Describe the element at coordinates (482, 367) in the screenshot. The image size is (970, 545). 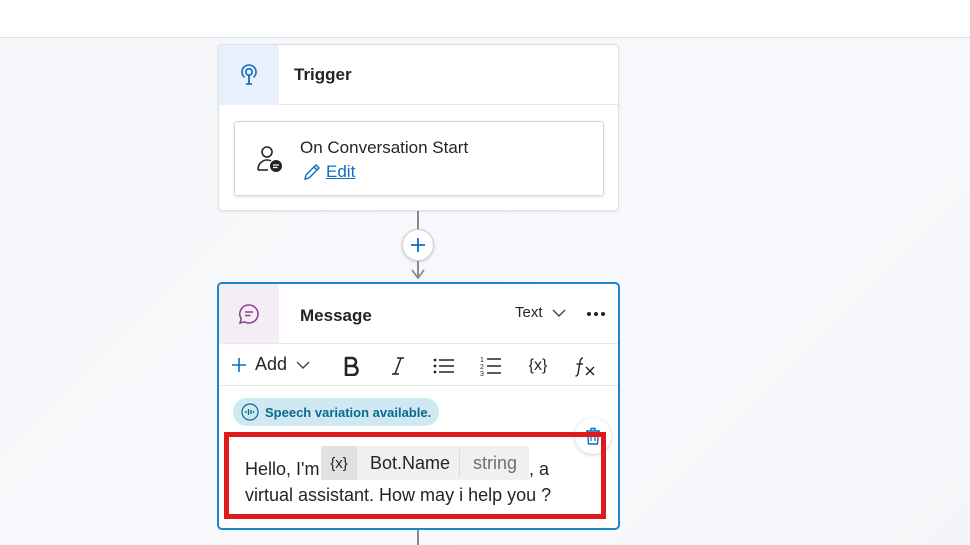
I see `svg-text: 2` at that location.